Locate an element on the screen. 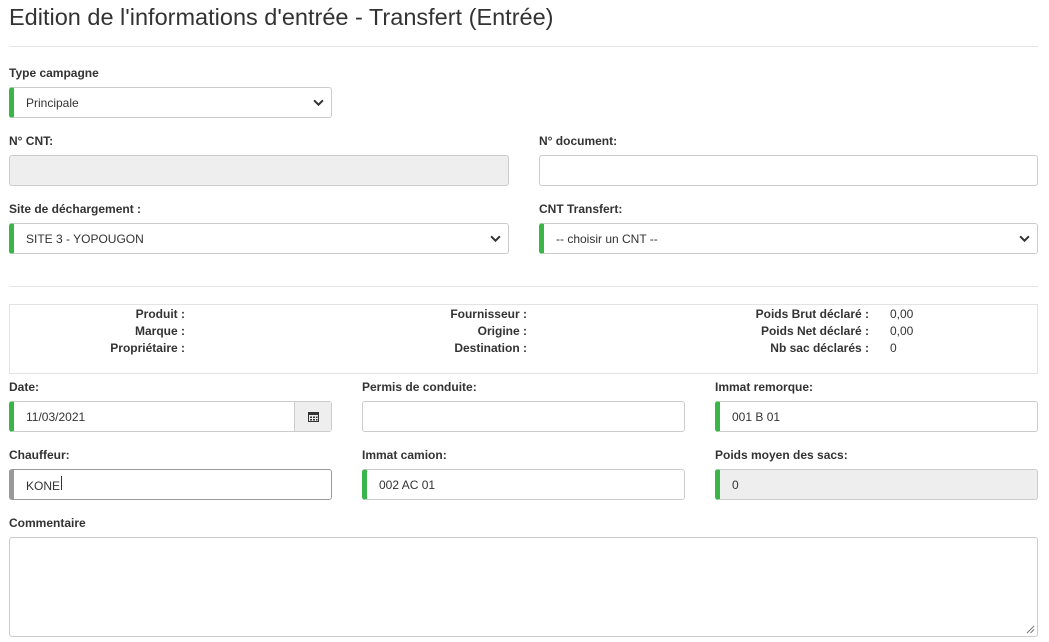 This screenshot has width=1049, height=642. site-dechargement-select: SITE 3 - YOPOUGON is located at coordinates (259, 238).